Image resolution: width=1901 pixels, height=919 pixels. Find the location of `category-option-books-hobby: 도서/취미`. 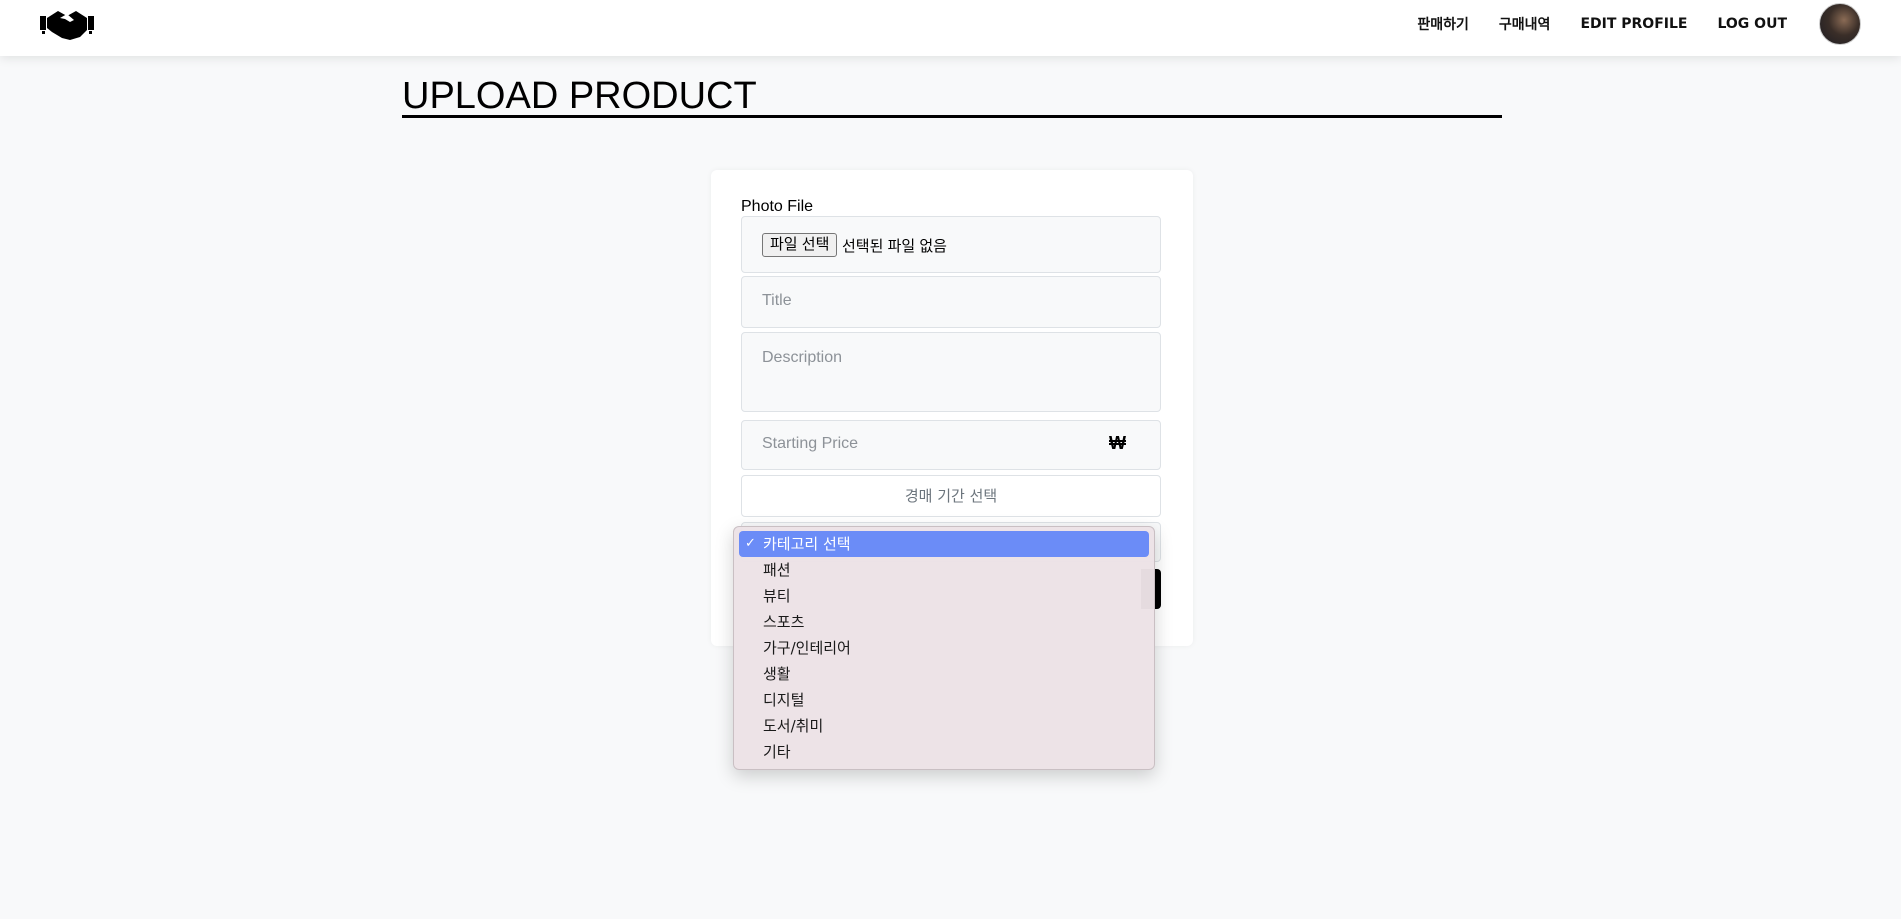

category-option-books-hobby: 도서/취미 is located at coordinates (944, 726).